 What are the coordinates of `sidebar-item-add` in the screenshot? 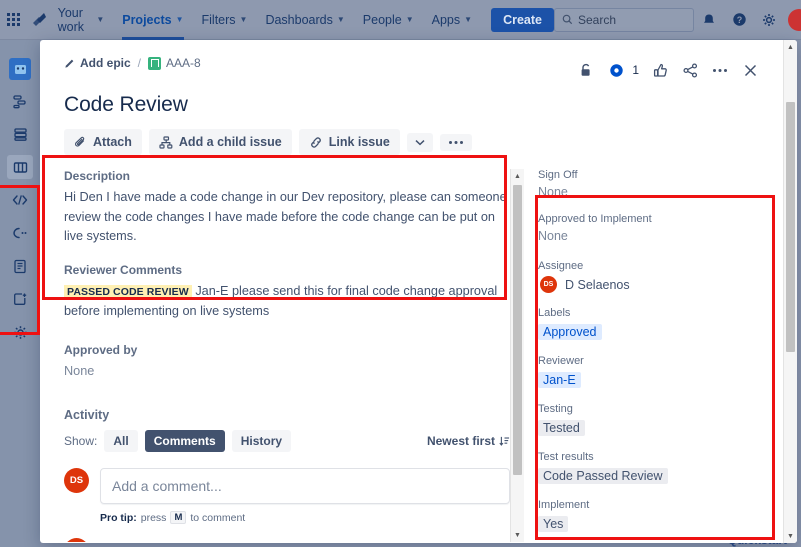 It's located at (20, 299).